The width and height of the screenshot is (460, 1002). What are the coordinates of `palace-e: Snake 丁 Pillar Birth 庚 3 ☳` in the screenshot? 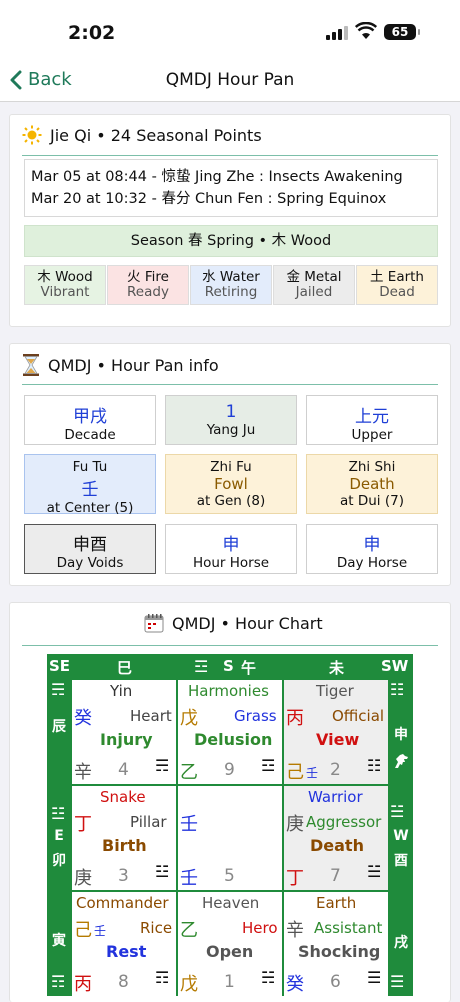 It's located at (124, 838).